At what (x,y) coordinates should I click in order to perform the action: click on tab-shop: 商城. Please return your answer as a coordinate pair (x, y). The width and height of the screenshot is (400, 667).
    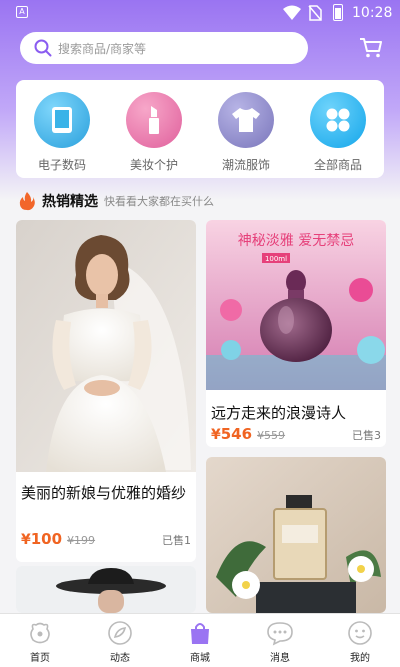
    Looking at the image, I should click on (200, 640).